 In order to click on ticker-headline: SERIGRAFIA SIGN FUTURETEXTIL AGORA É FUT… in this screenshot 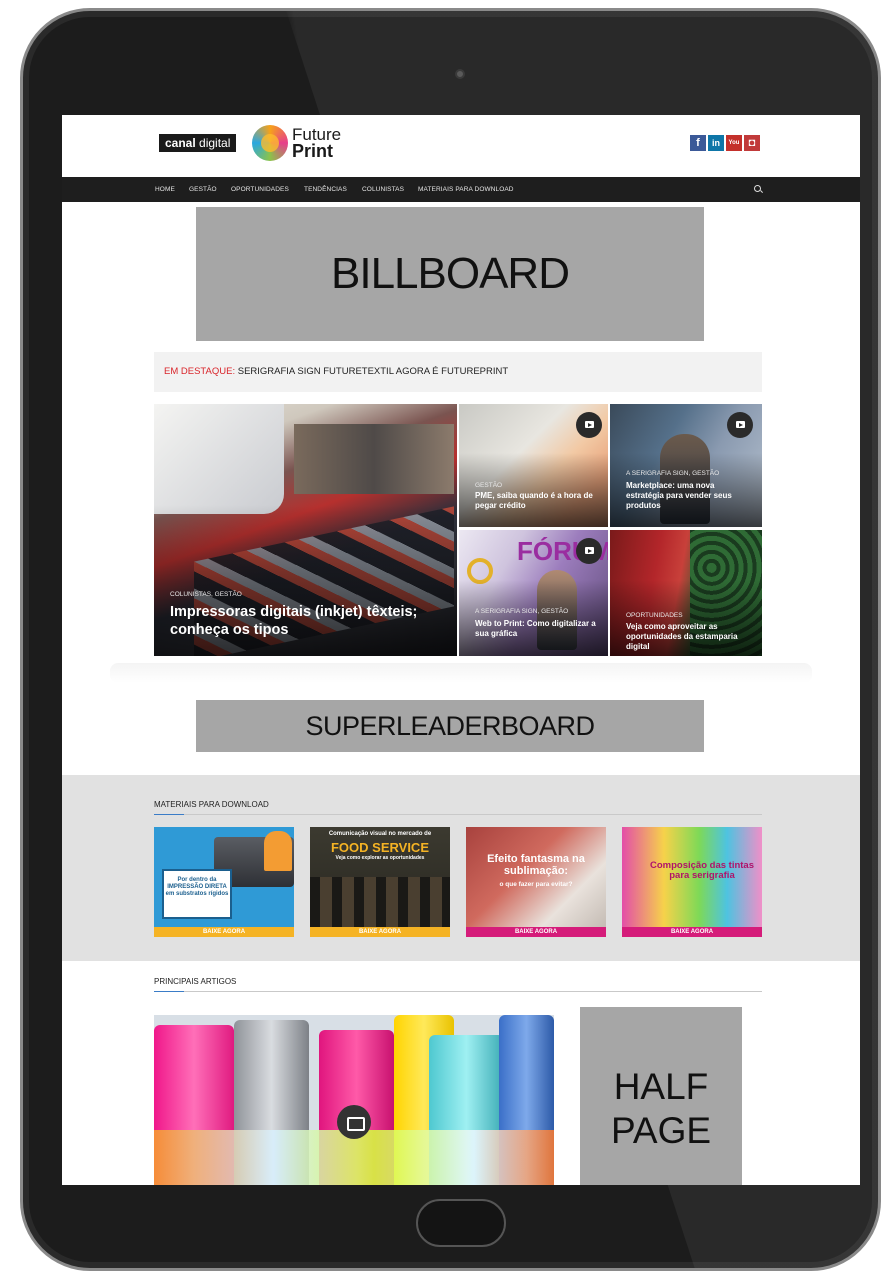, I will do `click(373, 371)`.